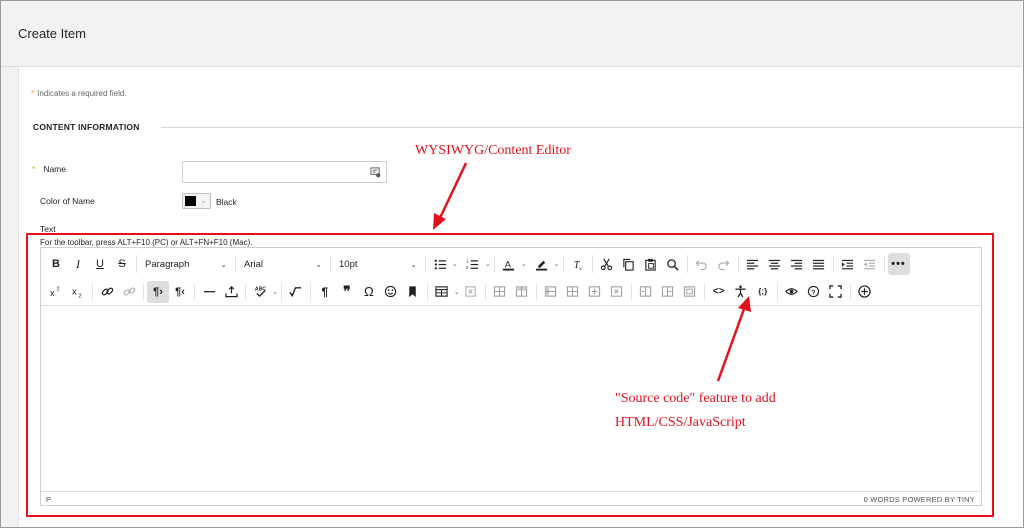 This screenshot has width=1024, height=528. What do you see at coordinates (775, 264) in the screenshot?
I see `align-center-icon` at bounding box center [775, 264].